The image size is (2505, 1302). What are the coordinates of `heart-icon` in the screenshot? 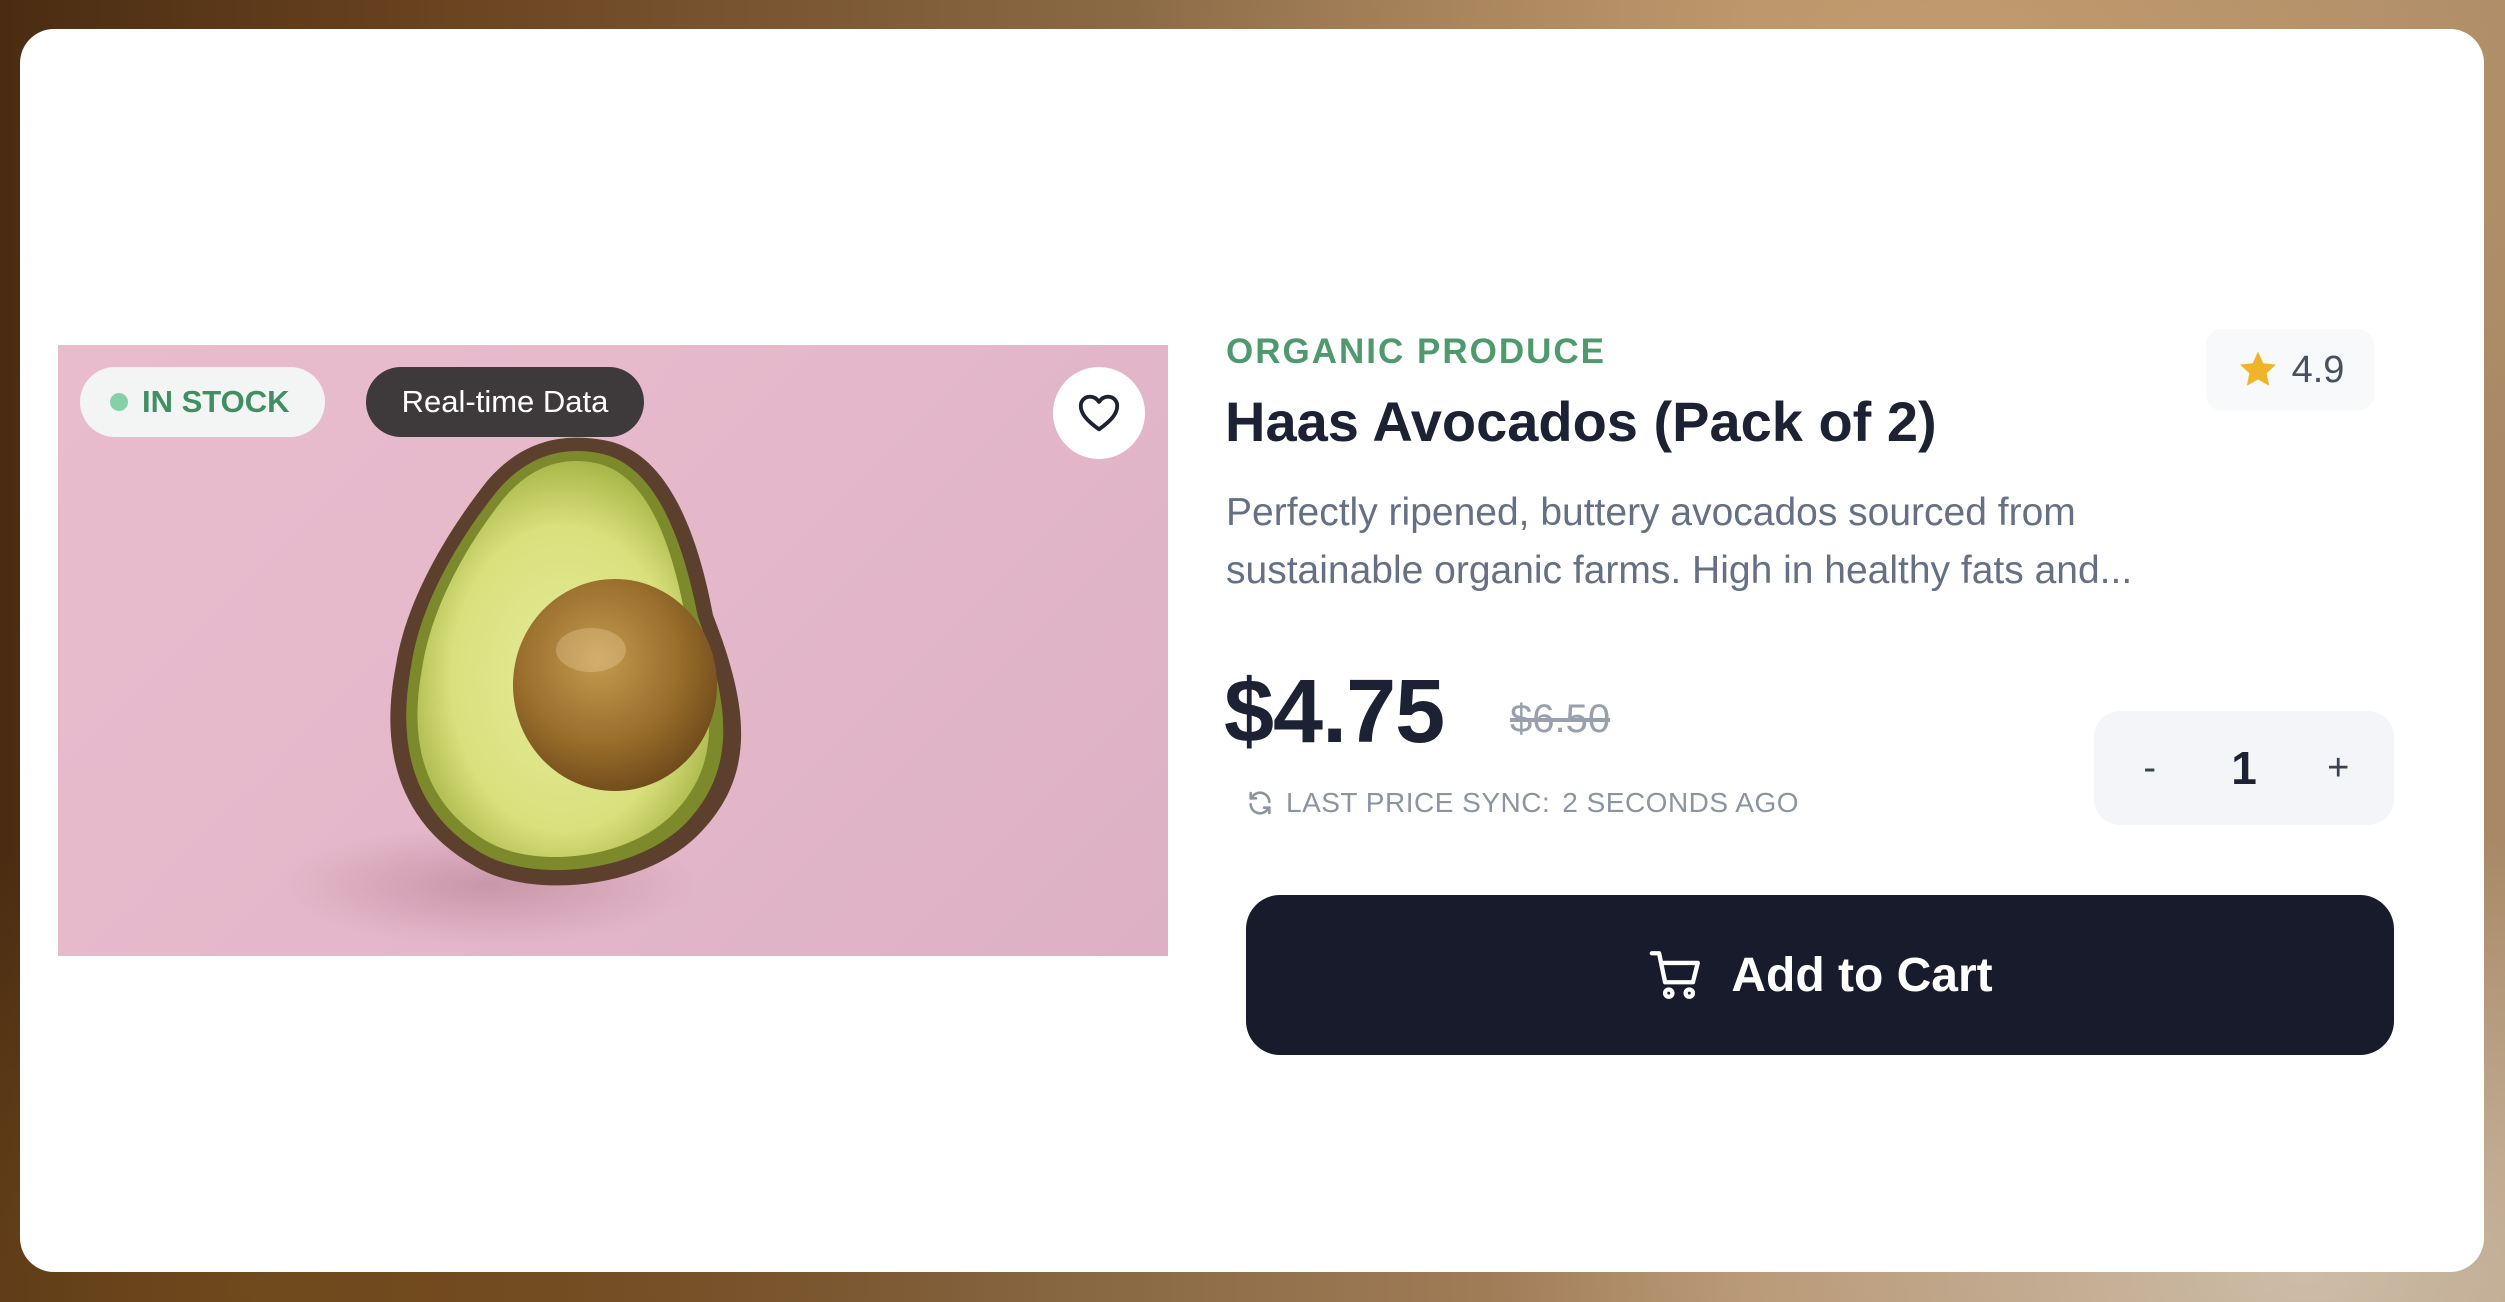 It's located at (1099, 413).